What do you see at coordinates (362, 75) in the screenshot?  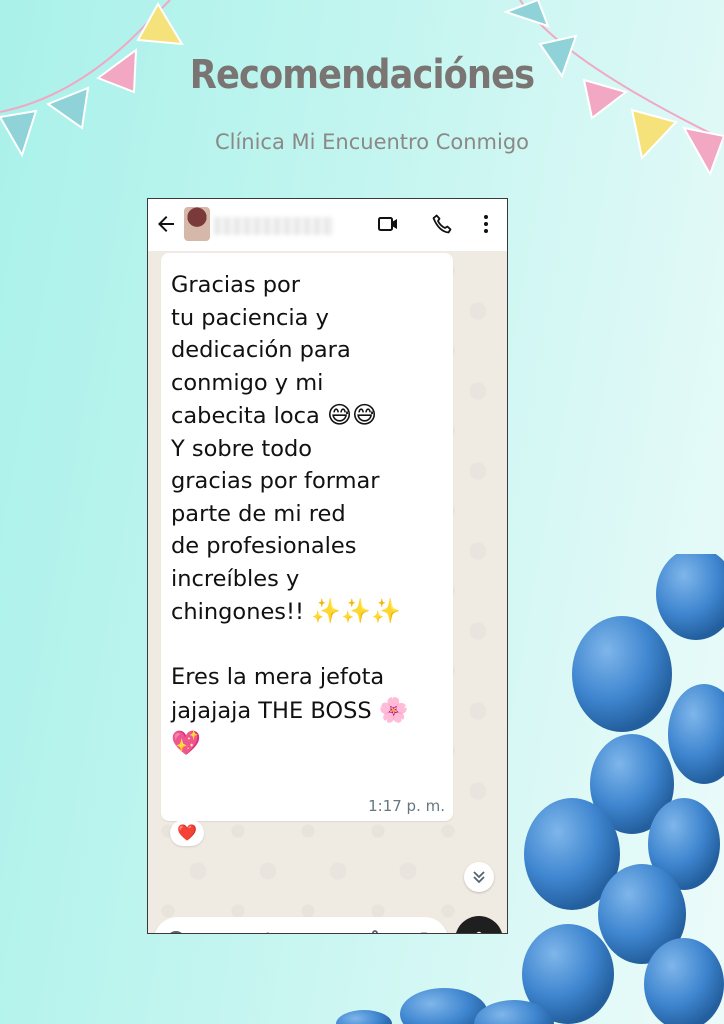 I see `page-title: Recomendaciónes` at bounding box center [362, 75].